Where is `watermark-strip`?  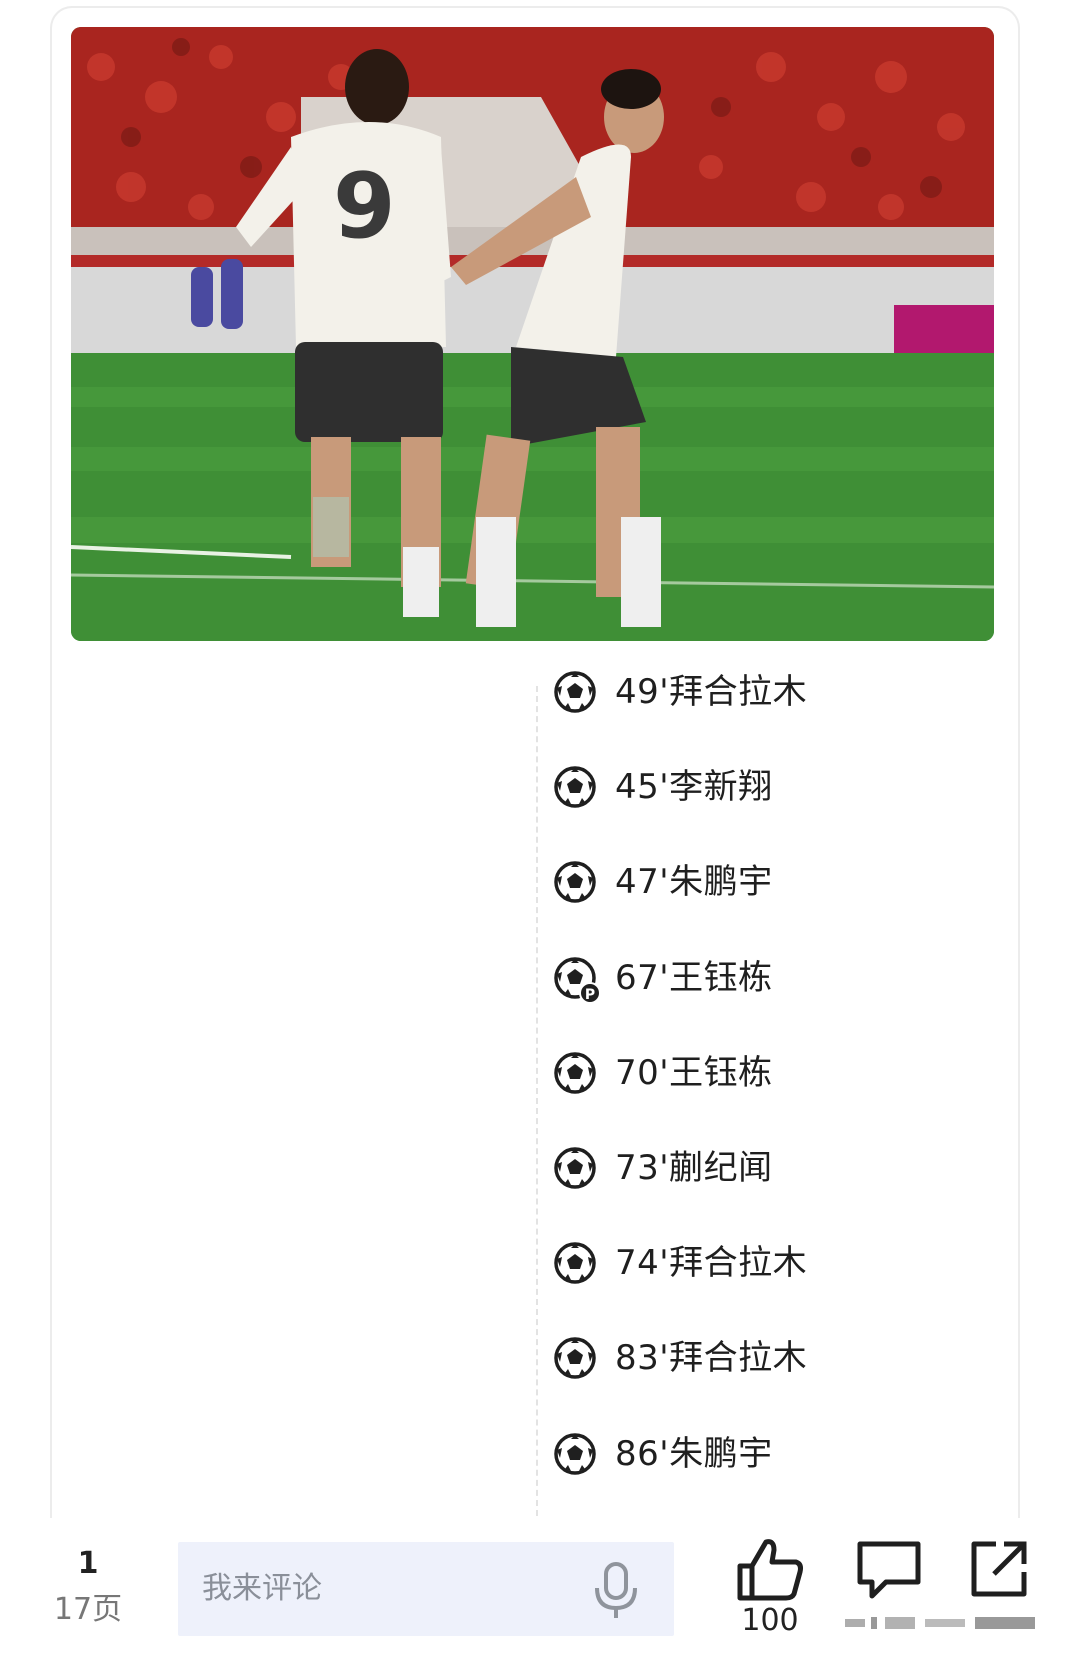
watermark-strip is located at coordinates (945, 1621).